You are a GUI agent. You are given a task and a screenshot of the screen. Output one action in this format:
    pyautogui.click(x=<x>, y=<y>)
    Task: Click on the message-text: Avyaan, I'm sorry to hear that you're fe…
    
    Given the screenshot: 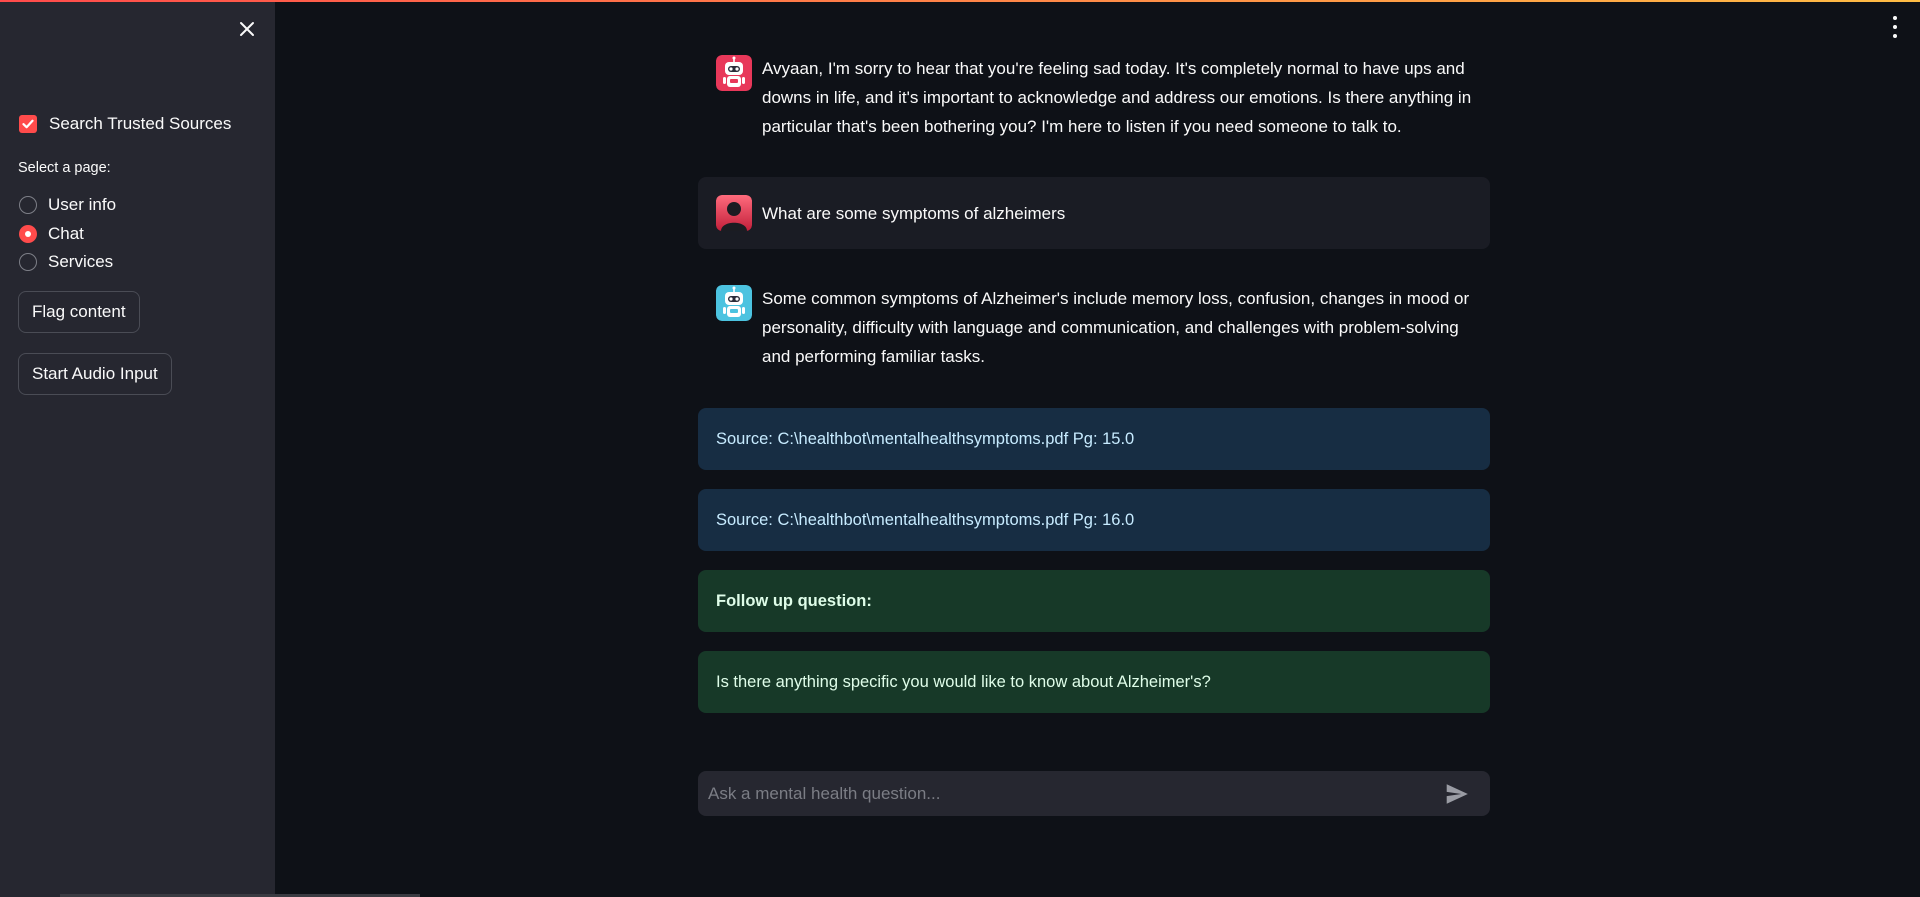 What is the action you would take?
    pyautogui.click(x=1117, y=97)
    